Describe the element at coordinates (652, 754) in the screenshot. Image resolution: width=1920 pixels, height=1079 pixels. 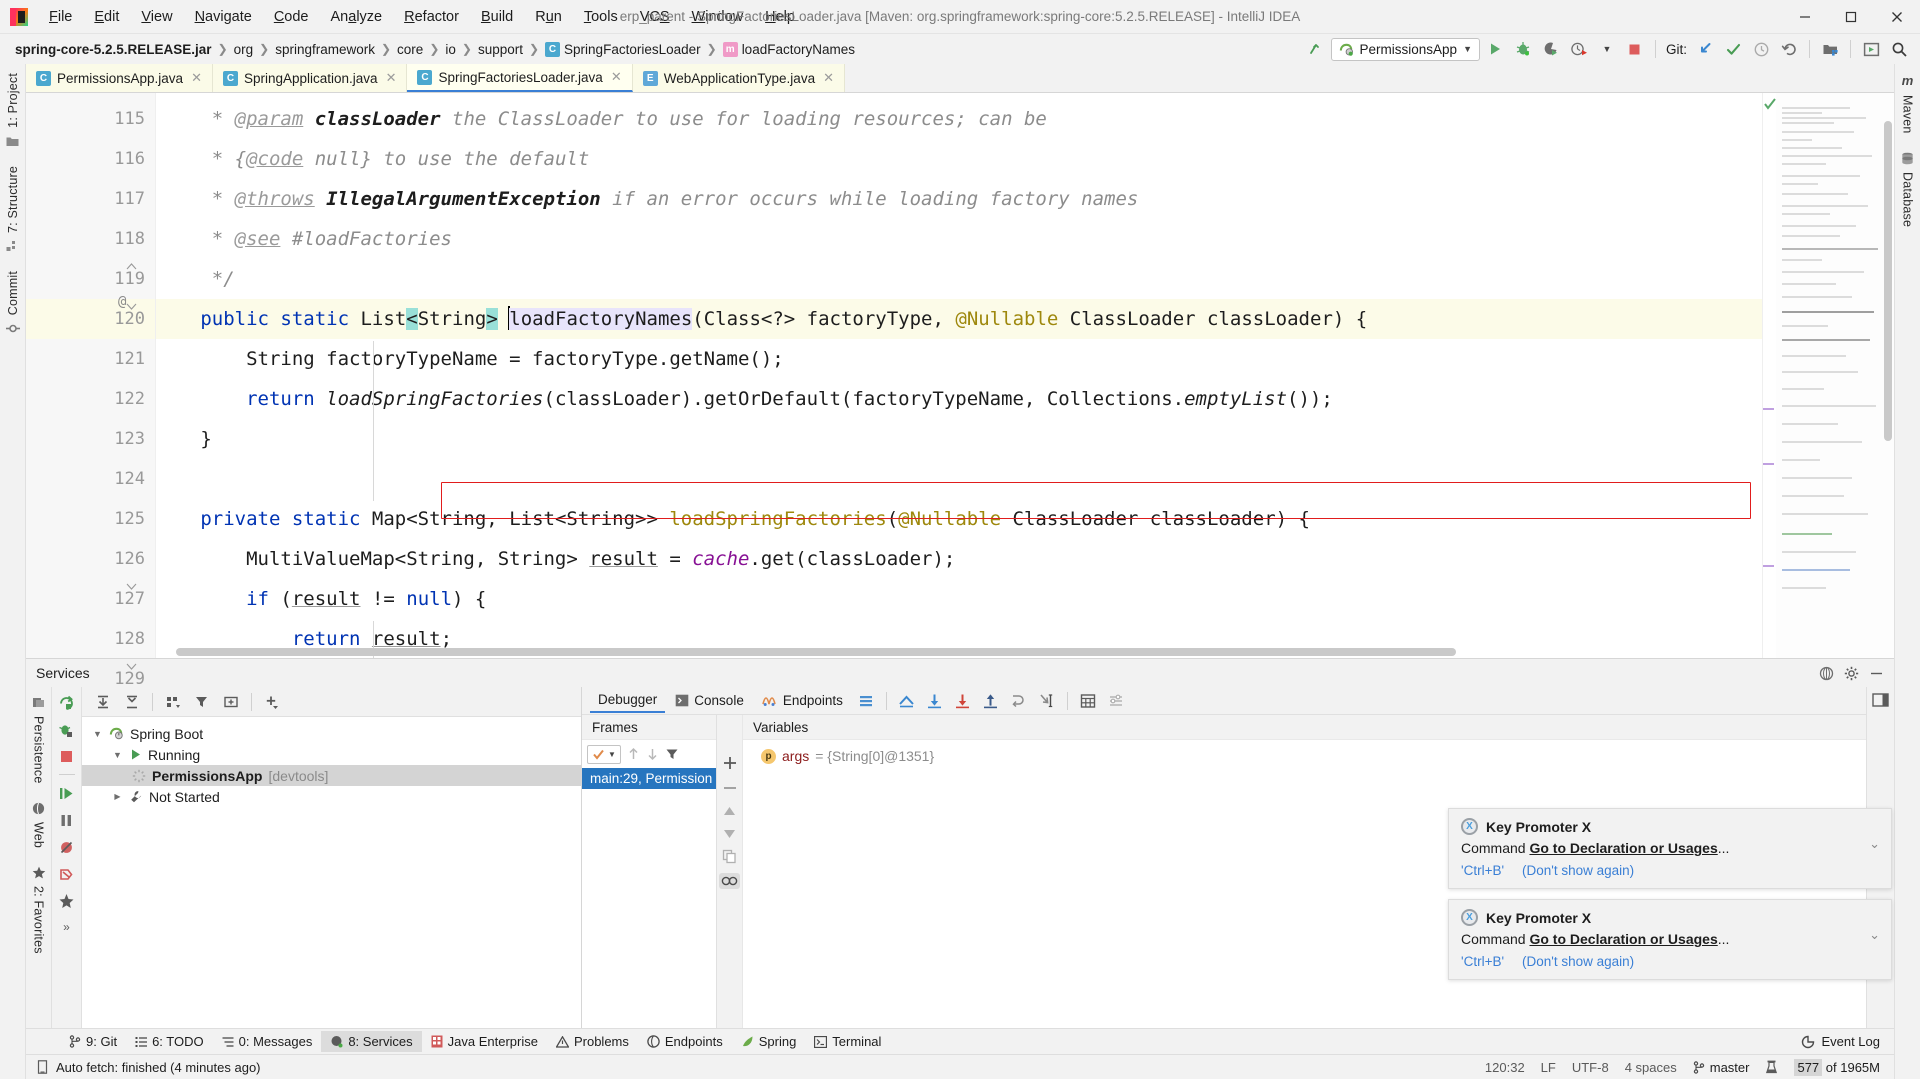
I see `frame-down-icon` at that location.